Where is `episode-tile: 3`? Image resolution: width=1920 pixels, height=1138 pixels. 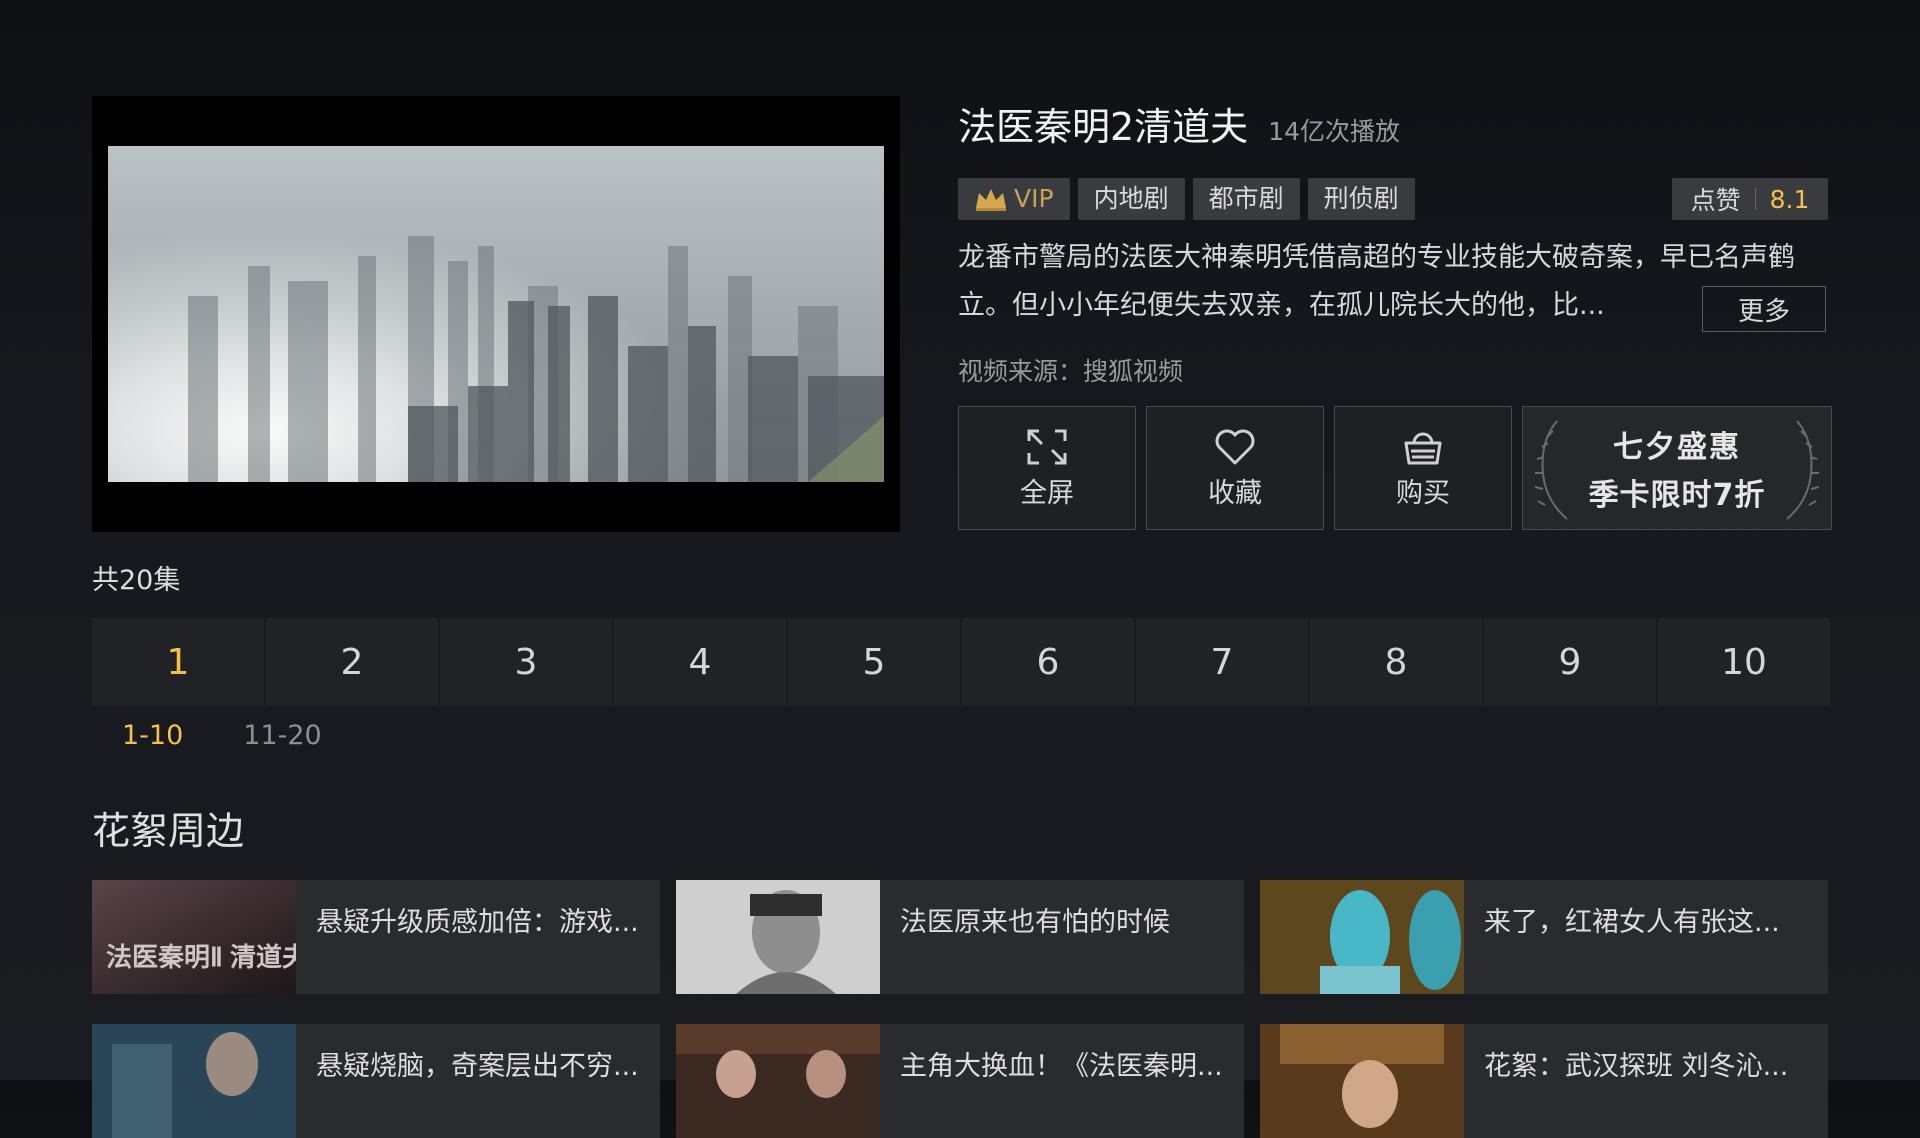
episode-tile: 3 is located at coordinates (526, 662).